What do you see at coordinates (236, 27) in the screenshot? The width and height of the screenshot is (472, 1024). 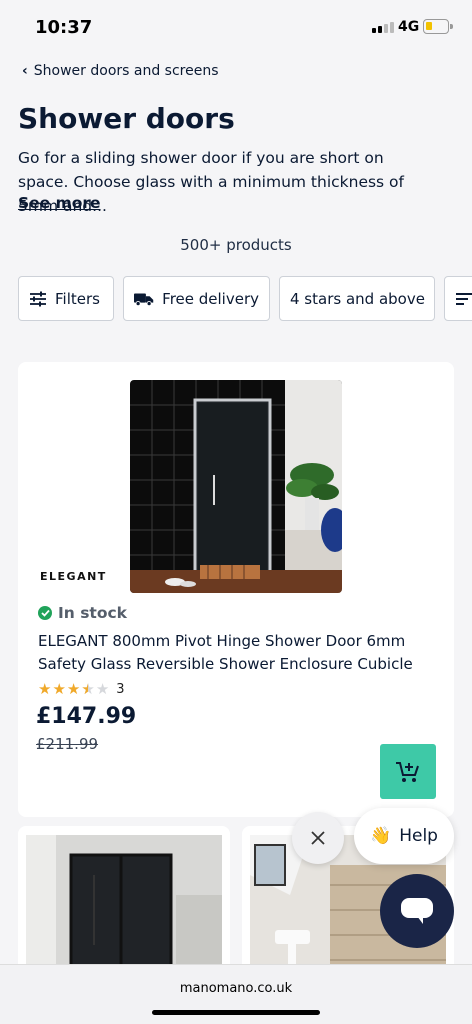 I see `status-bar: 10:37 4G` at bounding box center [236, 27].